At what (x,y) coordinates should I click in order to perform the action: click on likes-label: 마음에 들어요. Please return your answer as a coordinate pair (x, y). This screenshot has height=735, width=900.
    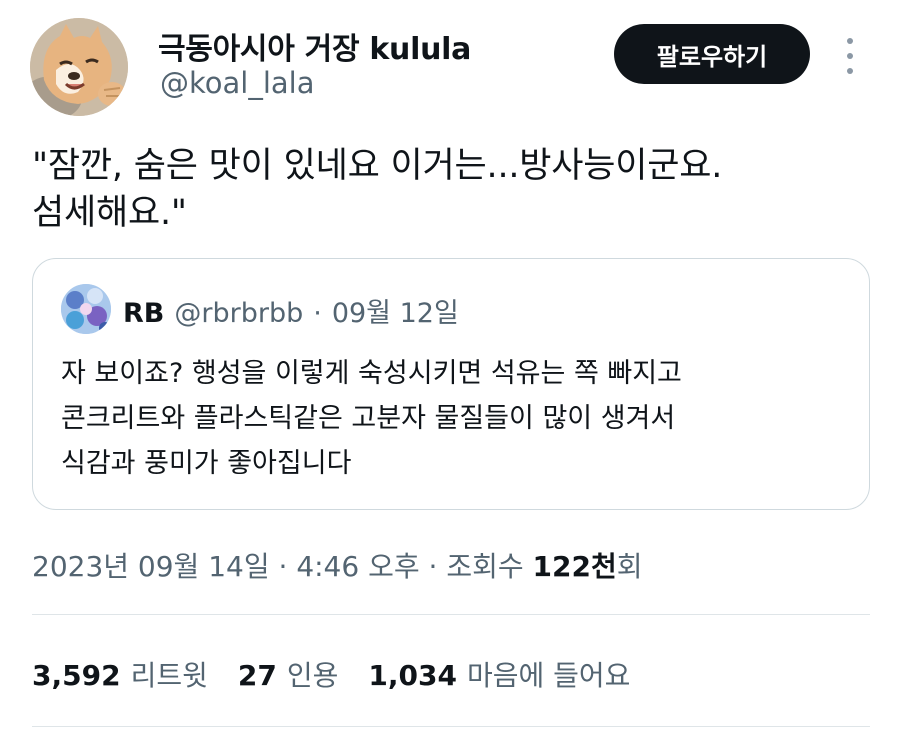
    Looking at the image, I should click on (548, 675).